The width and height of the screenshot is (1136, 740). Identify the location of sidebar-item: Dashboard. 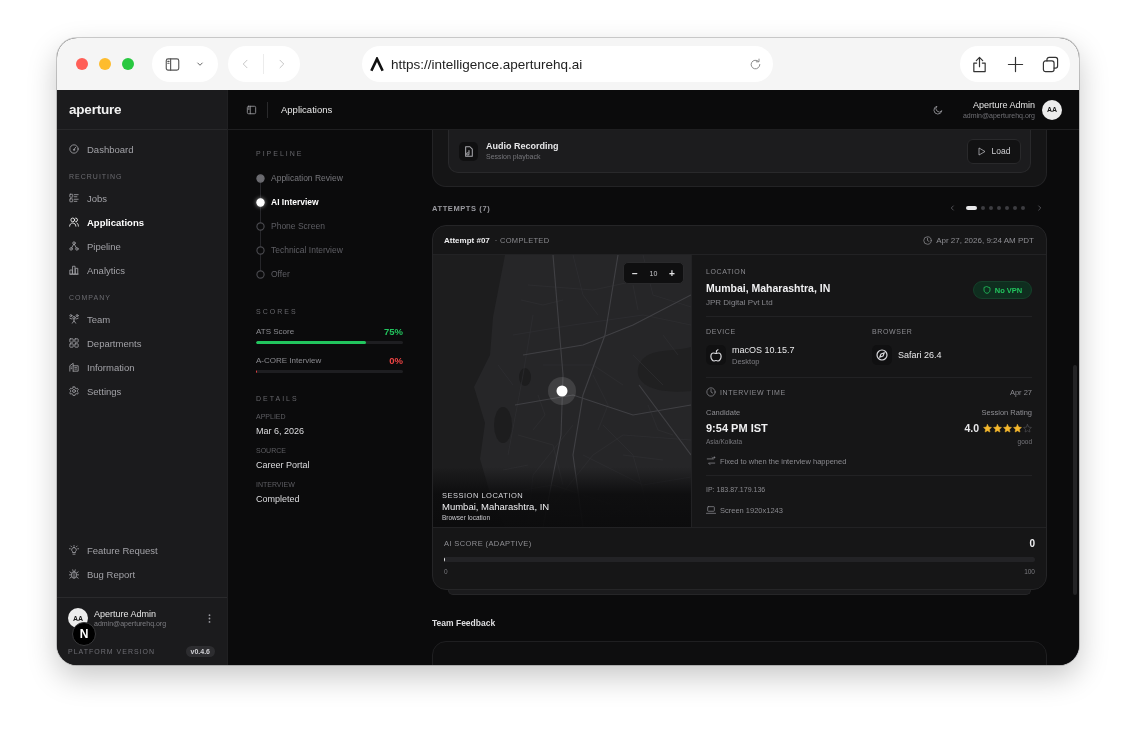
(101, 149).